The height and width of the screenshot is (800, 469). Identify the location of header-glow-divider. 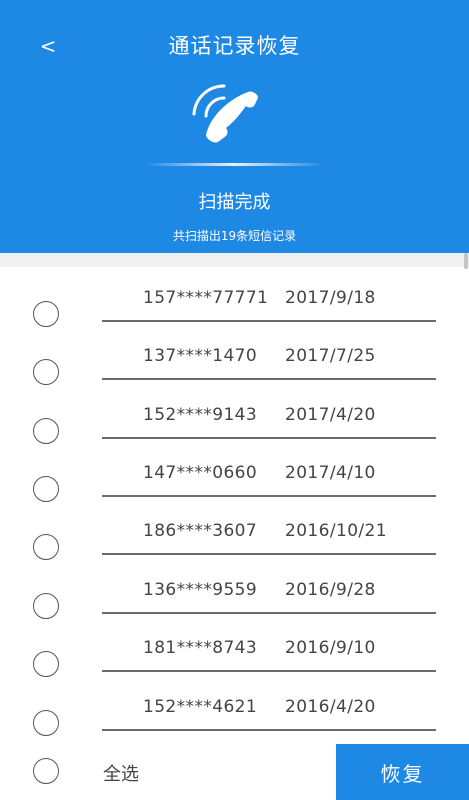
(234, 164).